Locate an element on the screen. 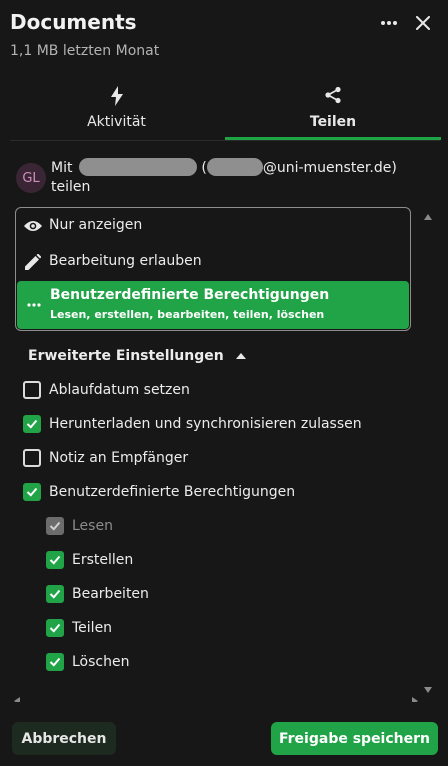 The width and height of the screenshot is (448, 766). open-paren: ( is located at coordinates (204, 168).